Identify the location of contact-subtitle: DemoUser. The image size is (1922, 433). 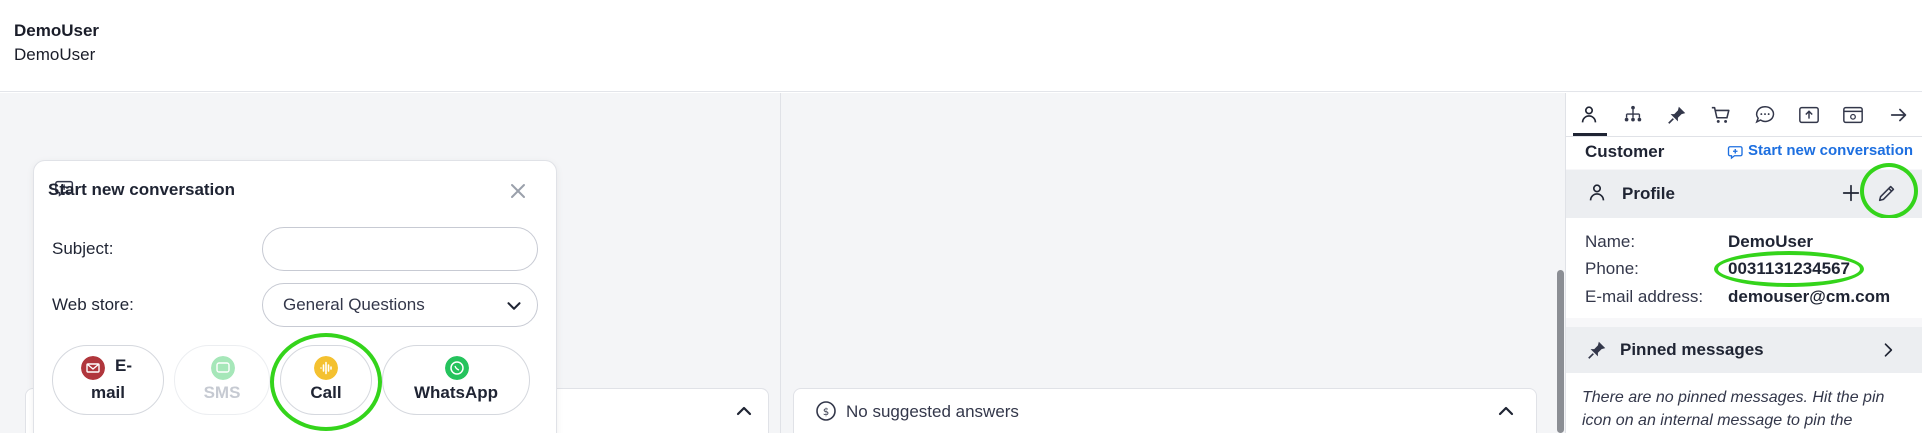
(55, 54).